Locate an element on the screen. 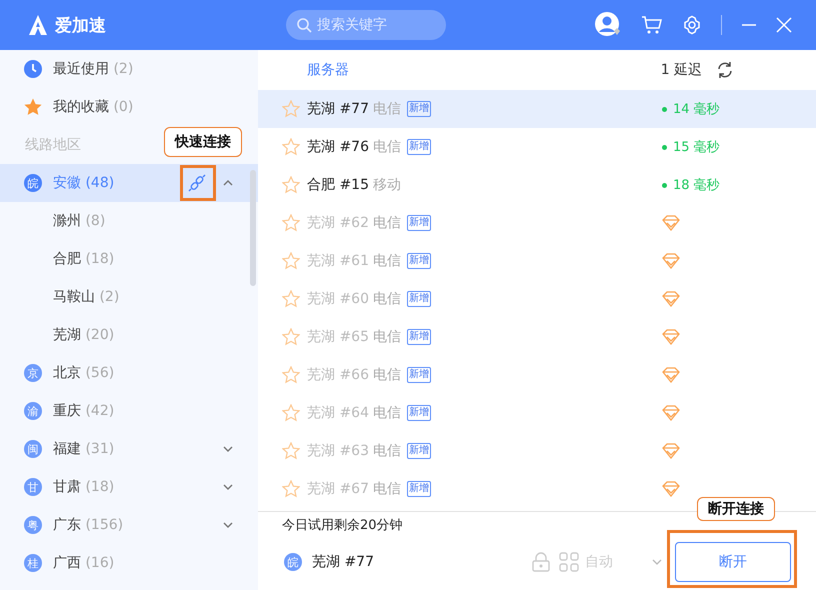  sidebar-item: 我的收藏 (0) is located at coordinates (129, 107).